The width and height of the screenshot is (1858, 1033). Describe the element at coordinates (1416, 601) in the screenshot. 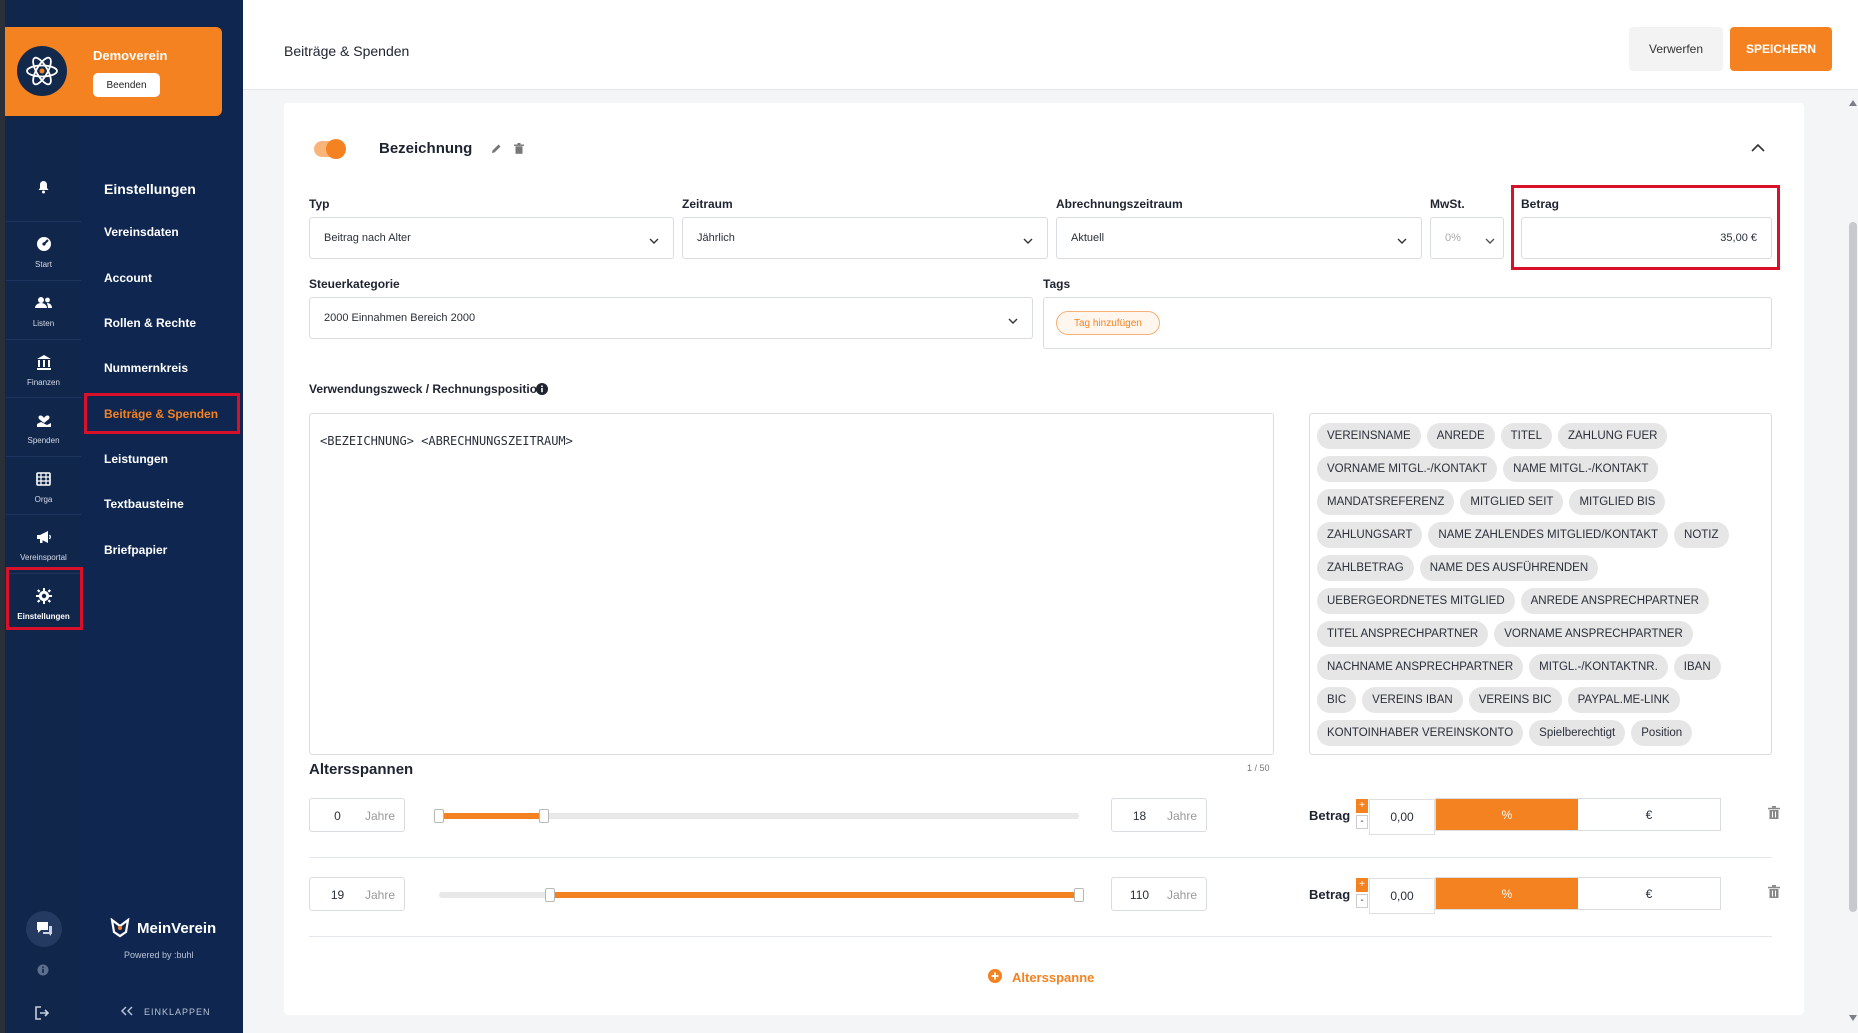

I see `placeholder-chip: UEBERGEORDNETES MITGLIED` at that location.